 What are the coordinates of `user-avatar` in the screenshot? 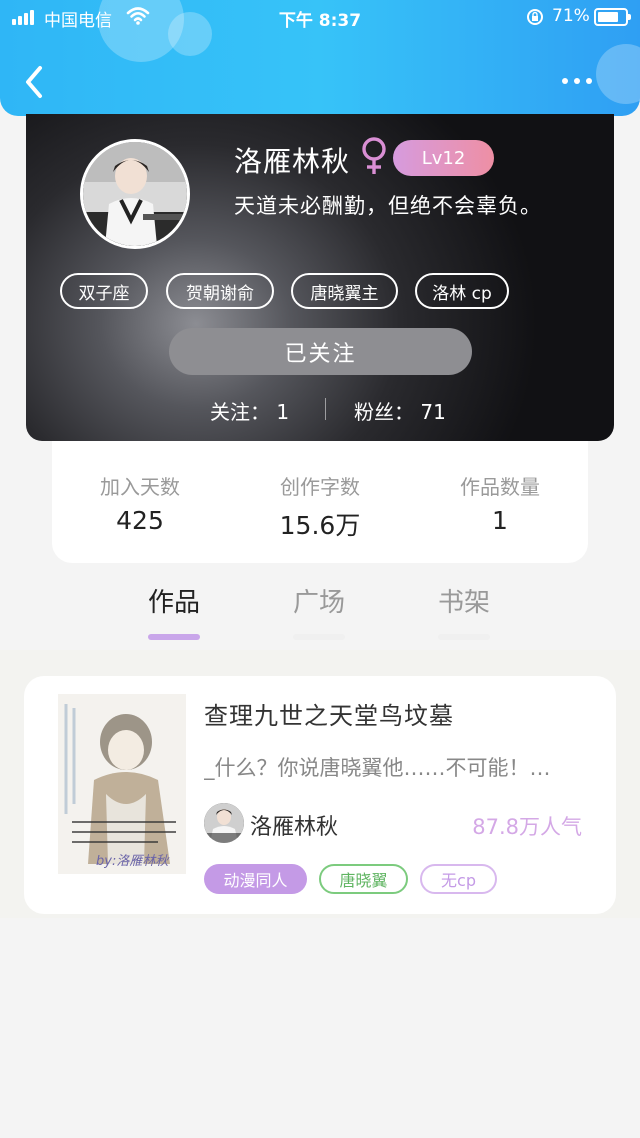 It's located at (135, 194).